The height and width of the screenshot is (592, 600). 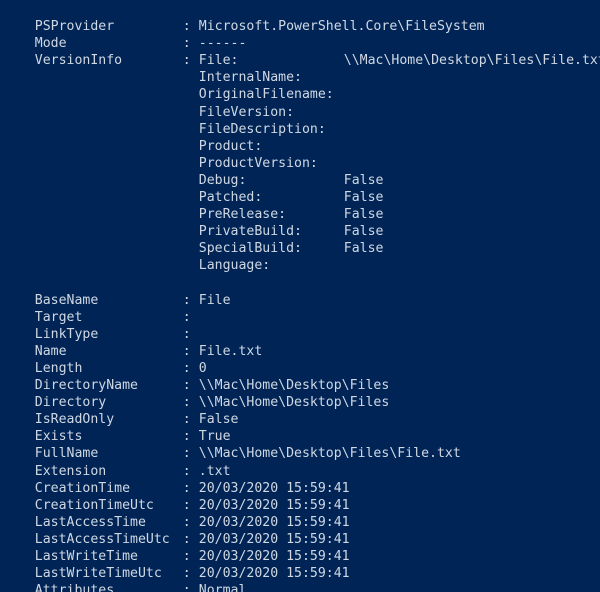 What do you see at coordinates (70, 471) in the screenshot?
I see `property-name: Extension` at bounding box center [70, 471].